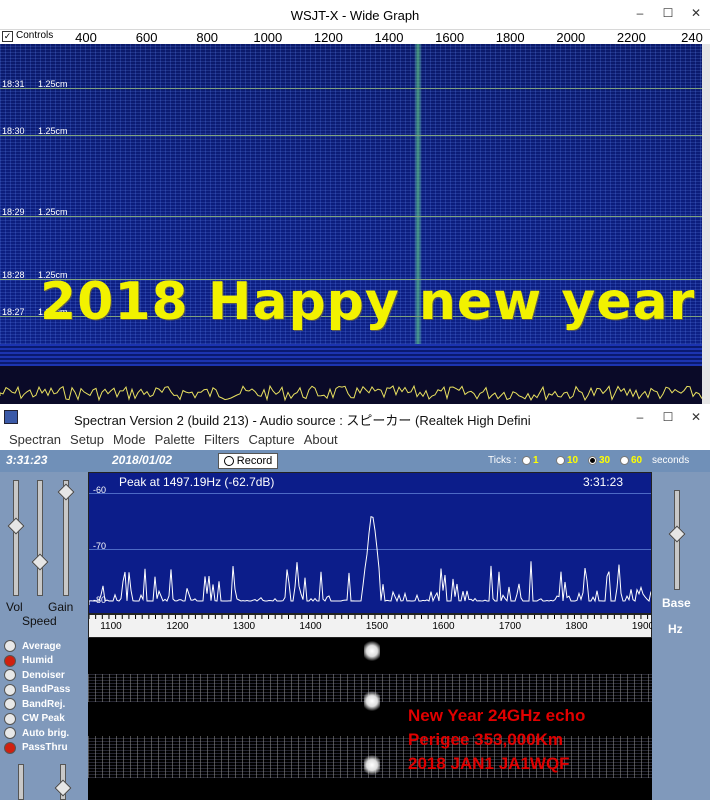  Describe the element at coordinates (675, 629) in the screenshot. I see `hz-label: Hz` at that location.